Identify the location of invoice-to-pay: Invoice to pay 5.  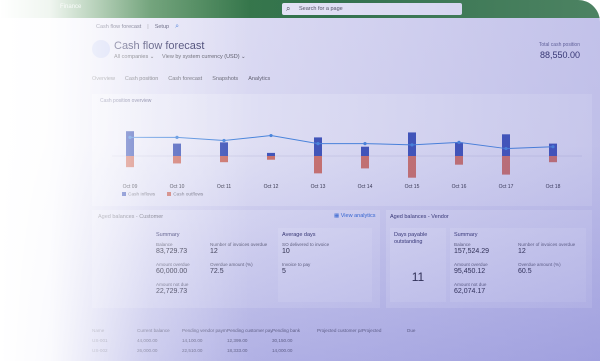
(296, 268).